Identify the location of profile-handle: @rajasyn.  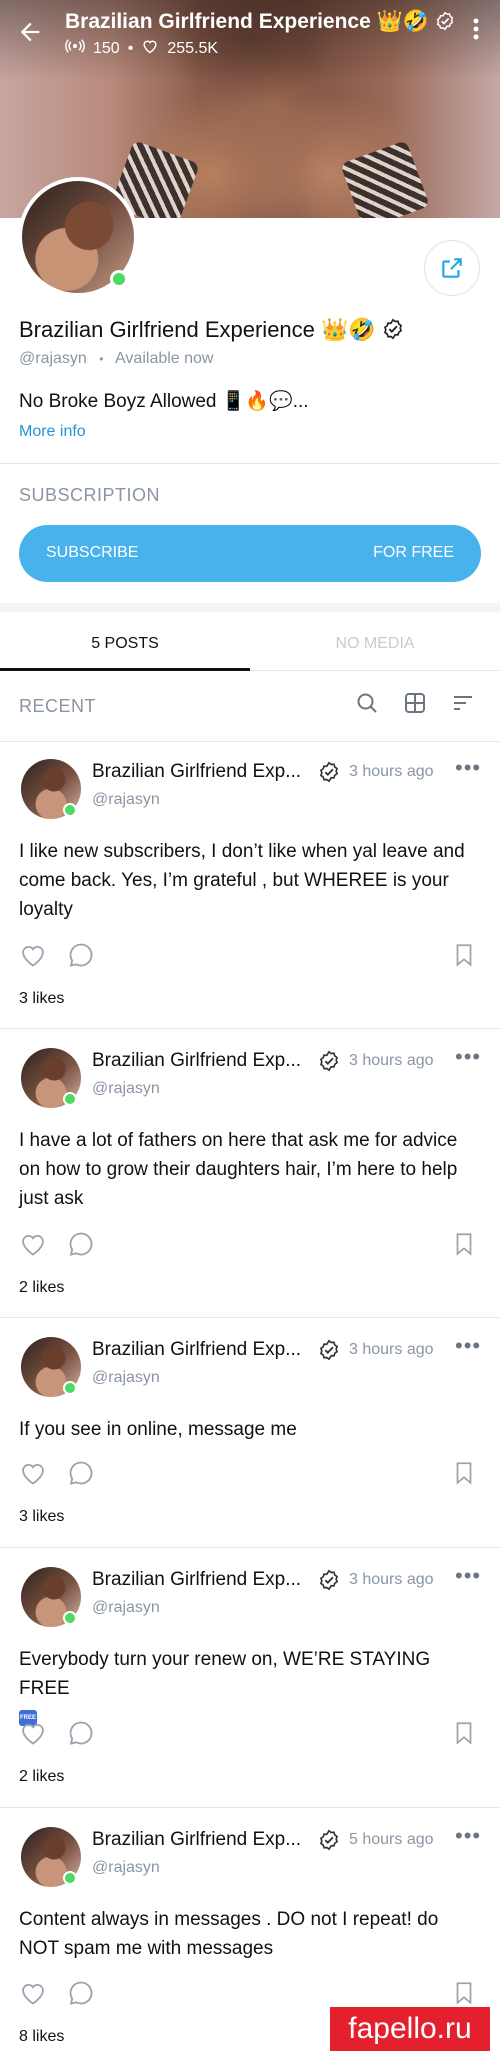
(53, 358).